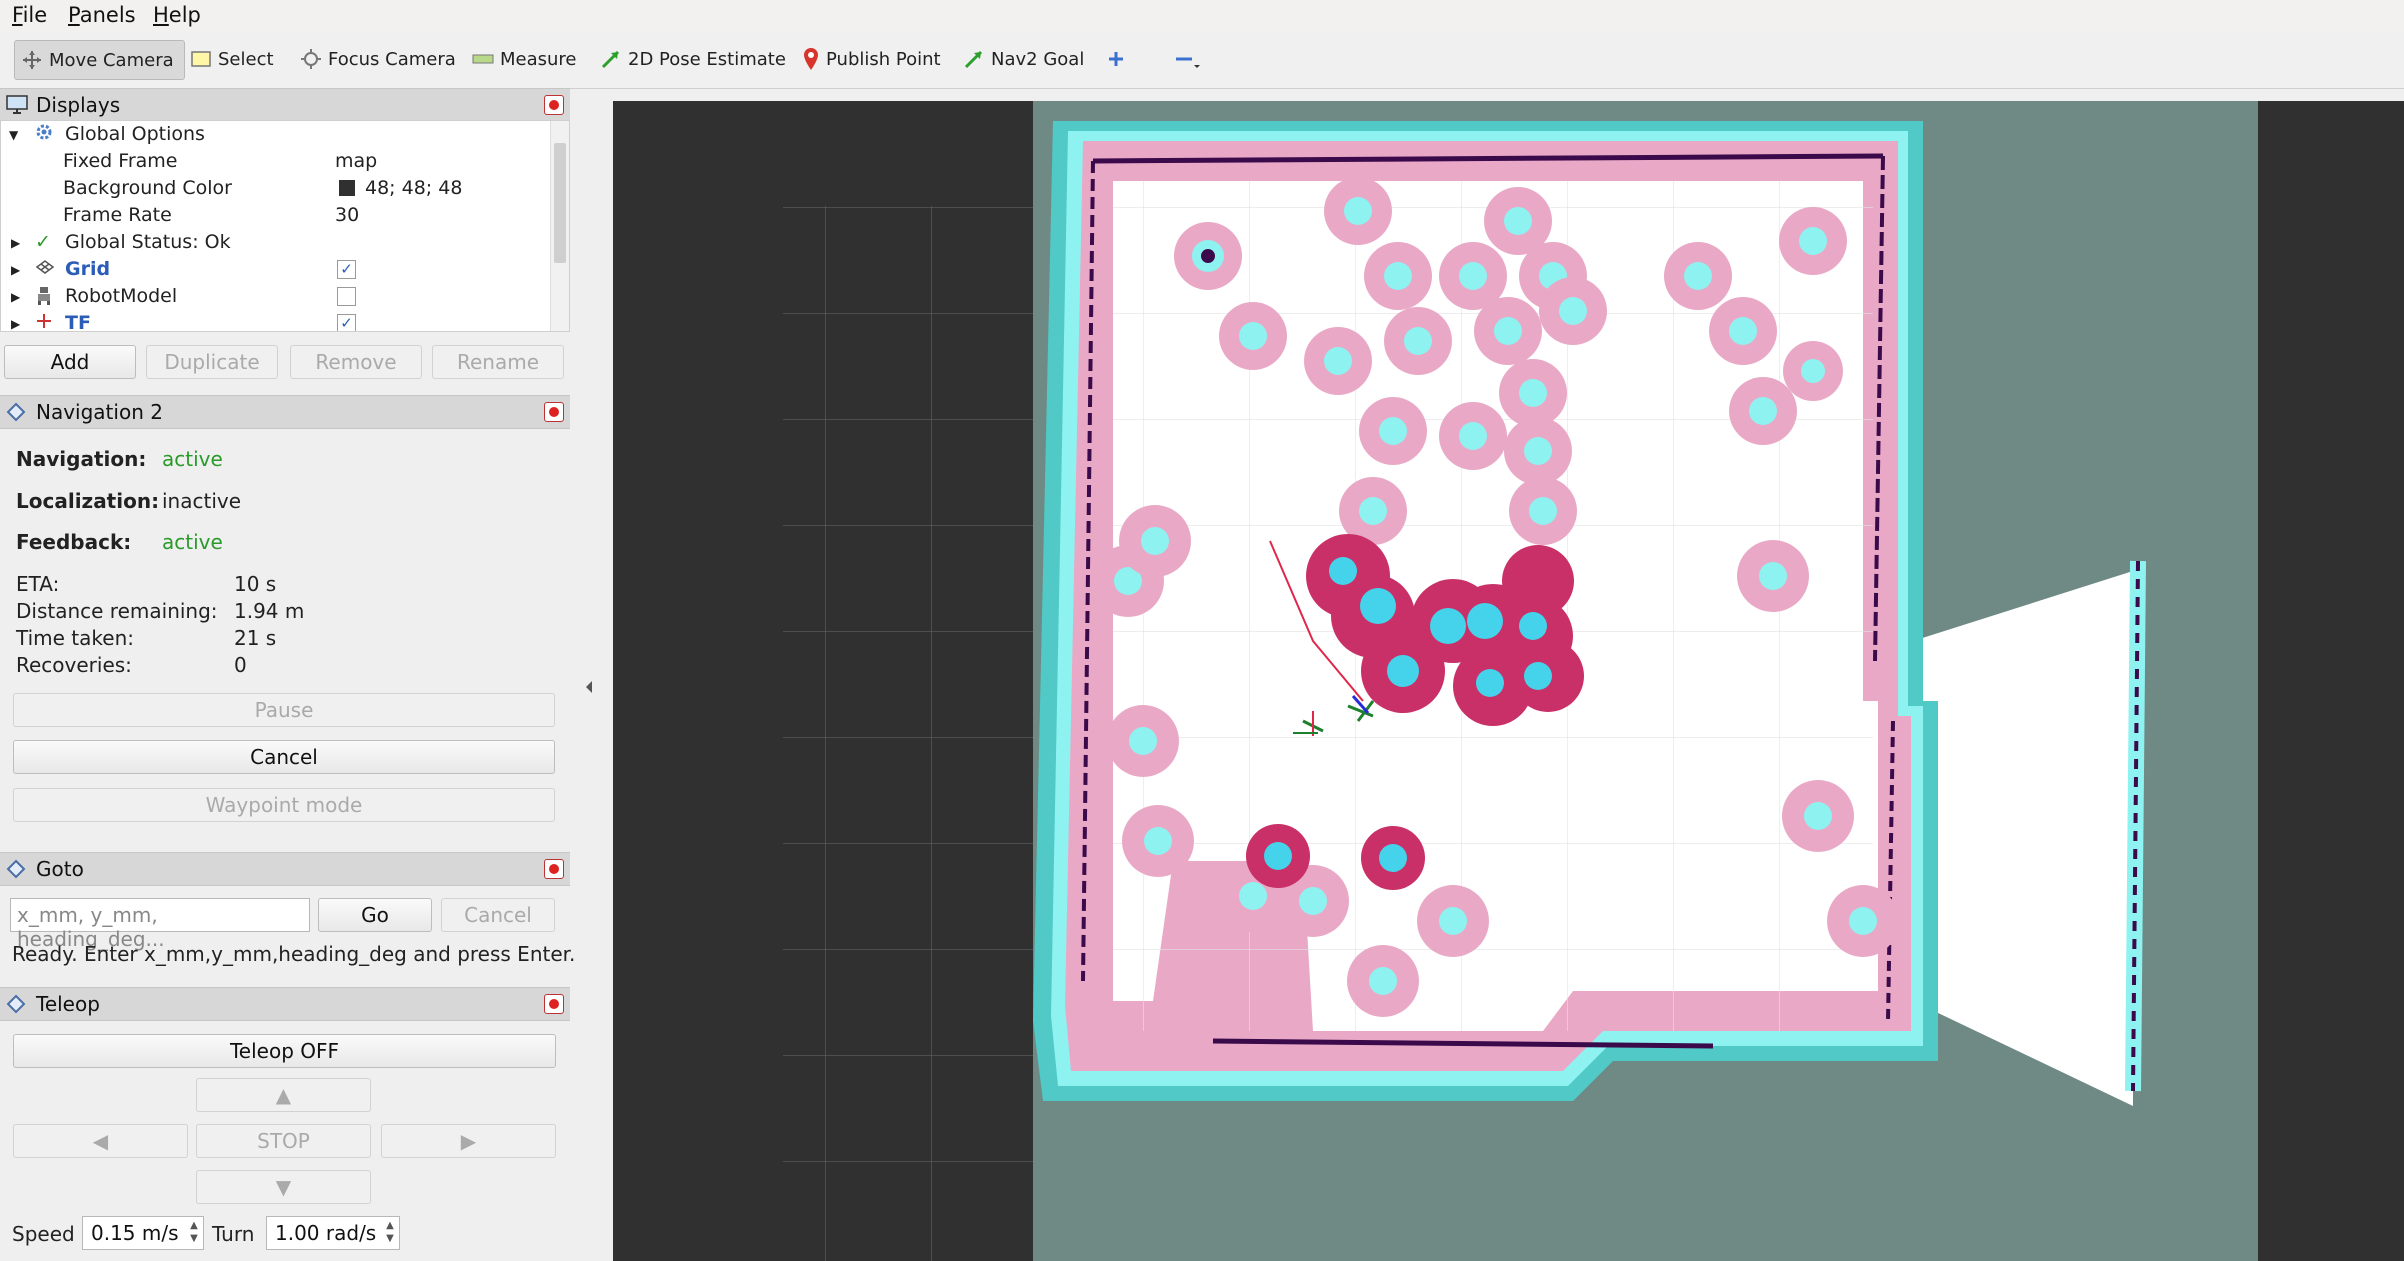 The image size is (2404, 1261). I want to click on map-pin-icon, so click(811, 59).